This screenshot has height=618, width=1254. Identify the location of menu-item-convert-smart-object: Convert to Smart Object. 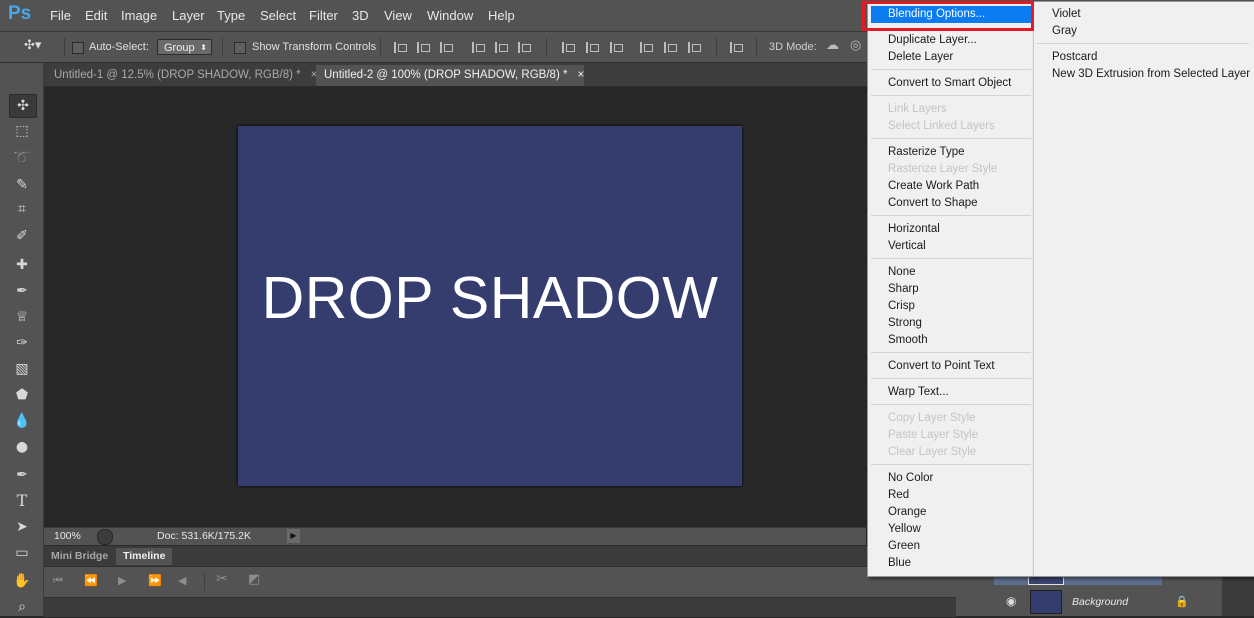
(949, 83).